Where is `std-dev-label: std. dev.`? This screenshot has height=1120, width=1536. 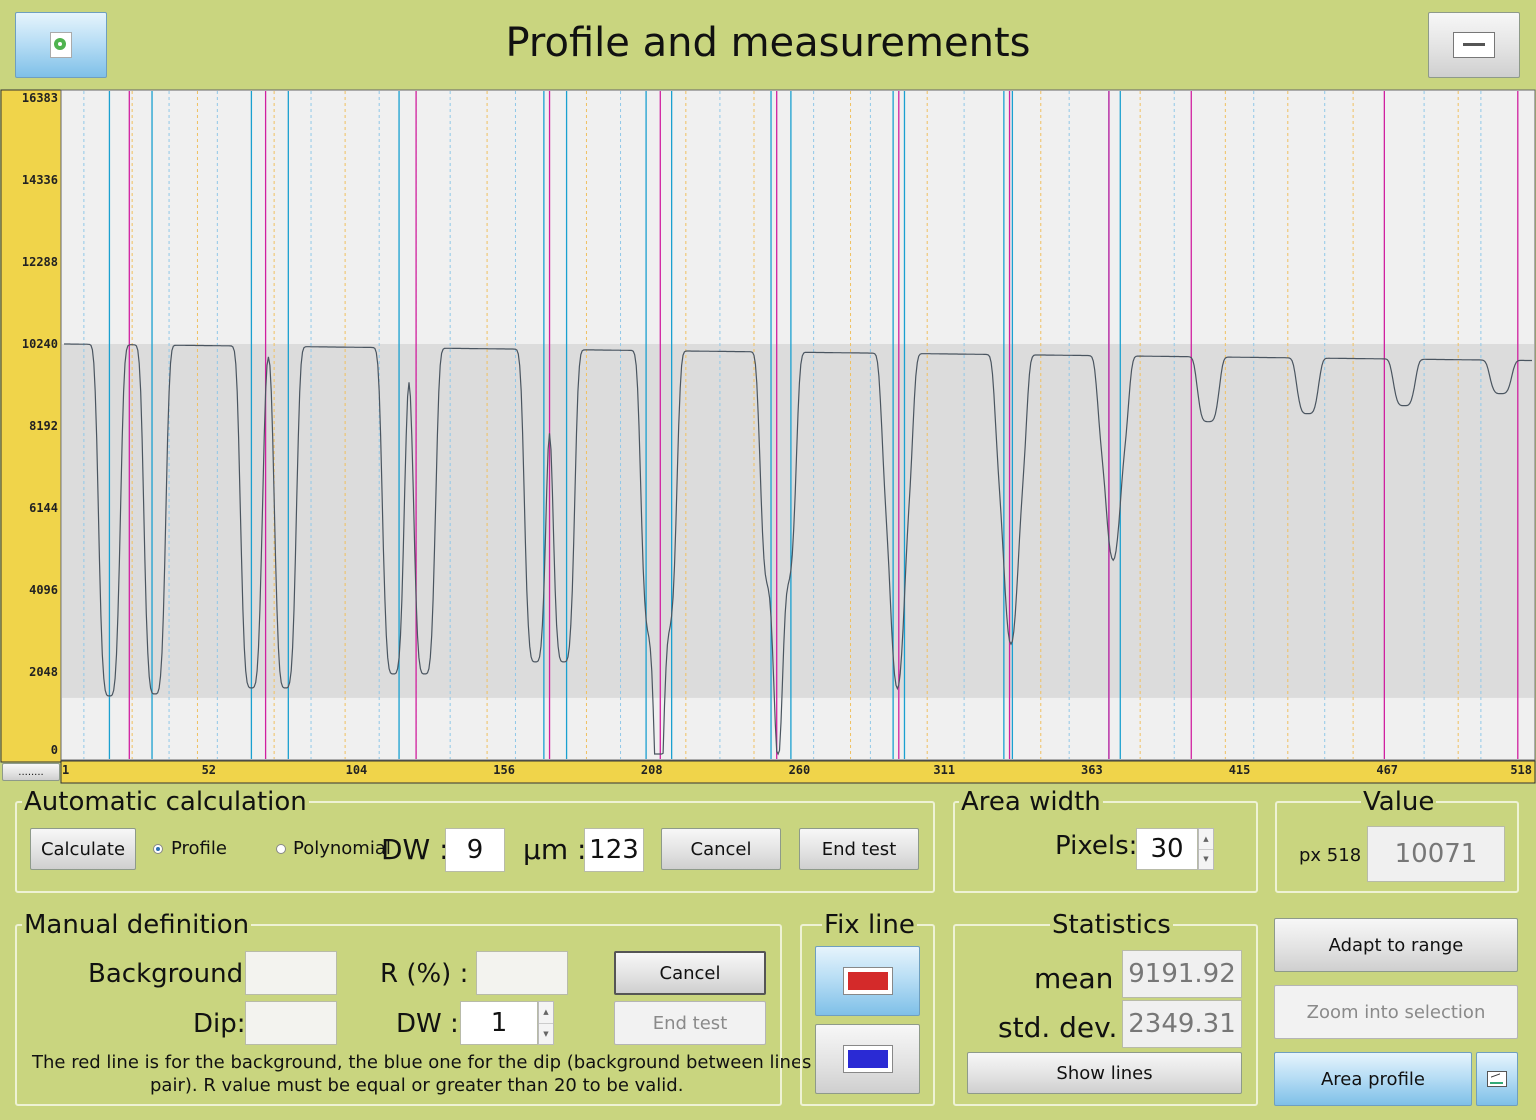
std-dev-label: std. dev. is located at coordinates (1058, 1027).